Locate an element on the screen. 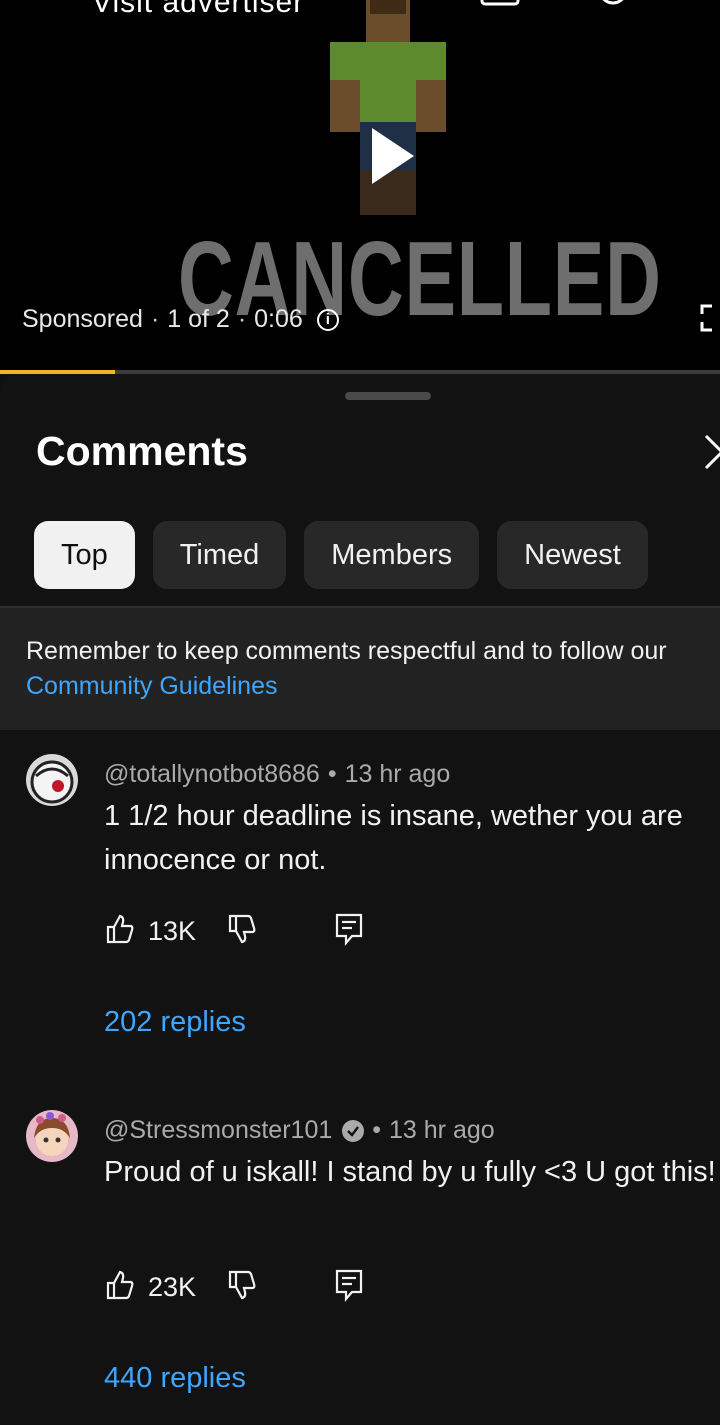 This screenshot has height=1425, width=720. close-icon is located at coordinates (712, 454).